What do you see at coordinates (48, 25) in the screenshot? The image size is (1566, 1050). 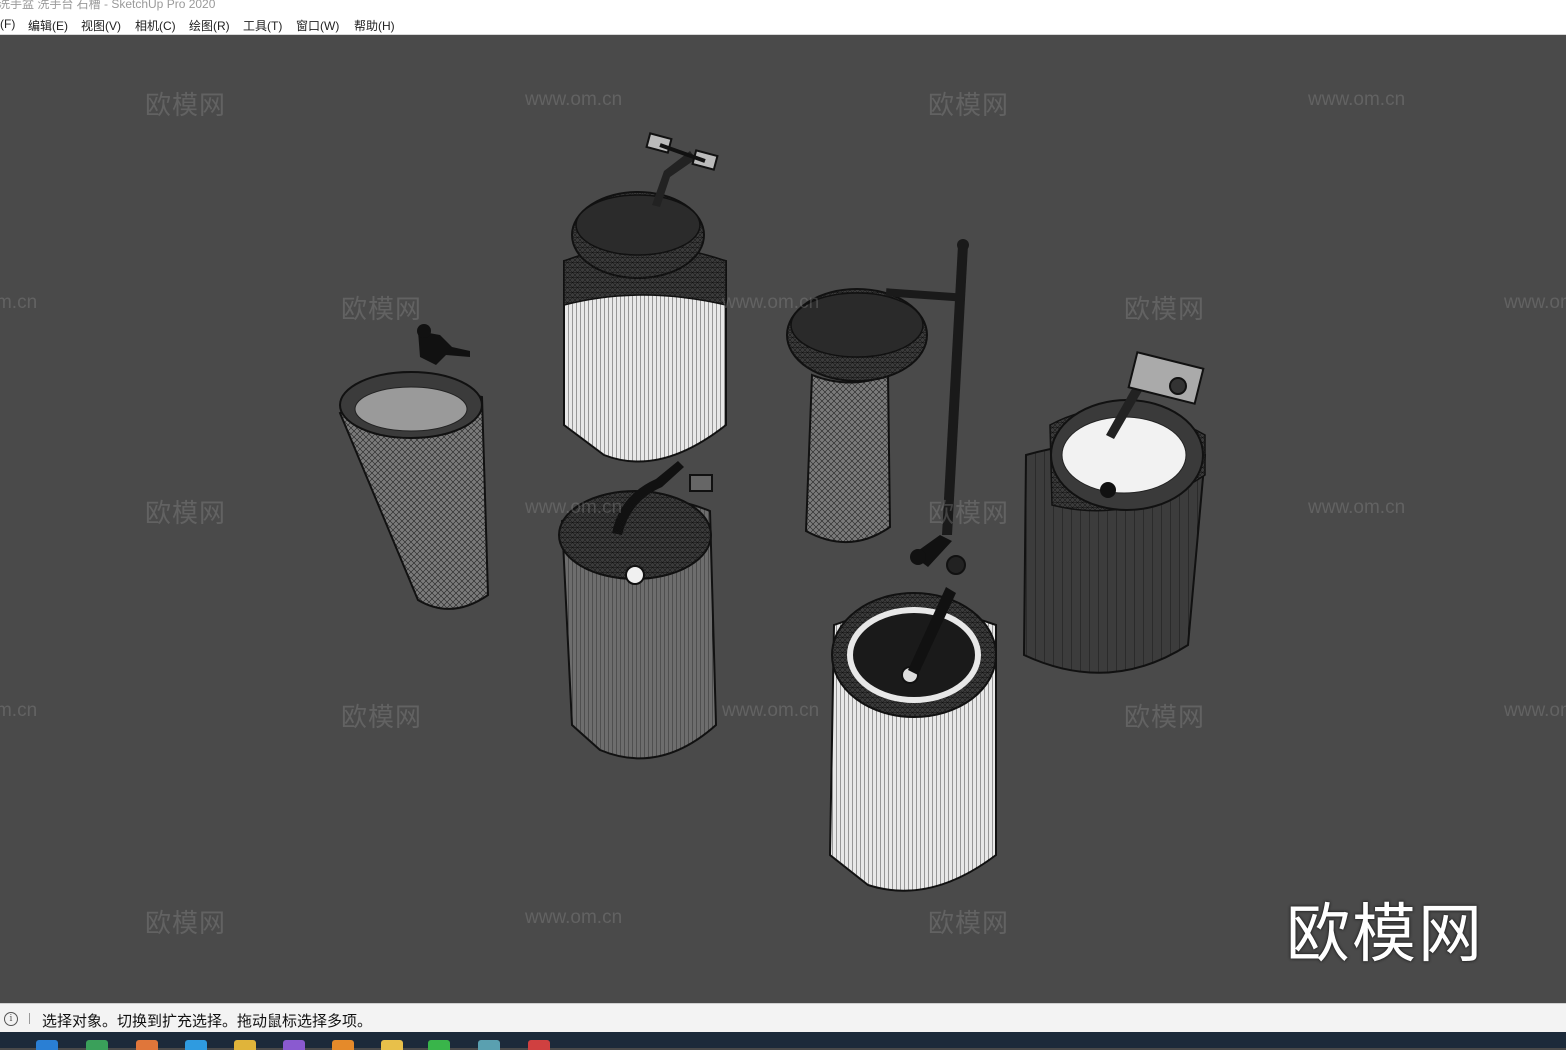 I see `menu-edit: 编辑(E)` at bounding box center [48, 25].